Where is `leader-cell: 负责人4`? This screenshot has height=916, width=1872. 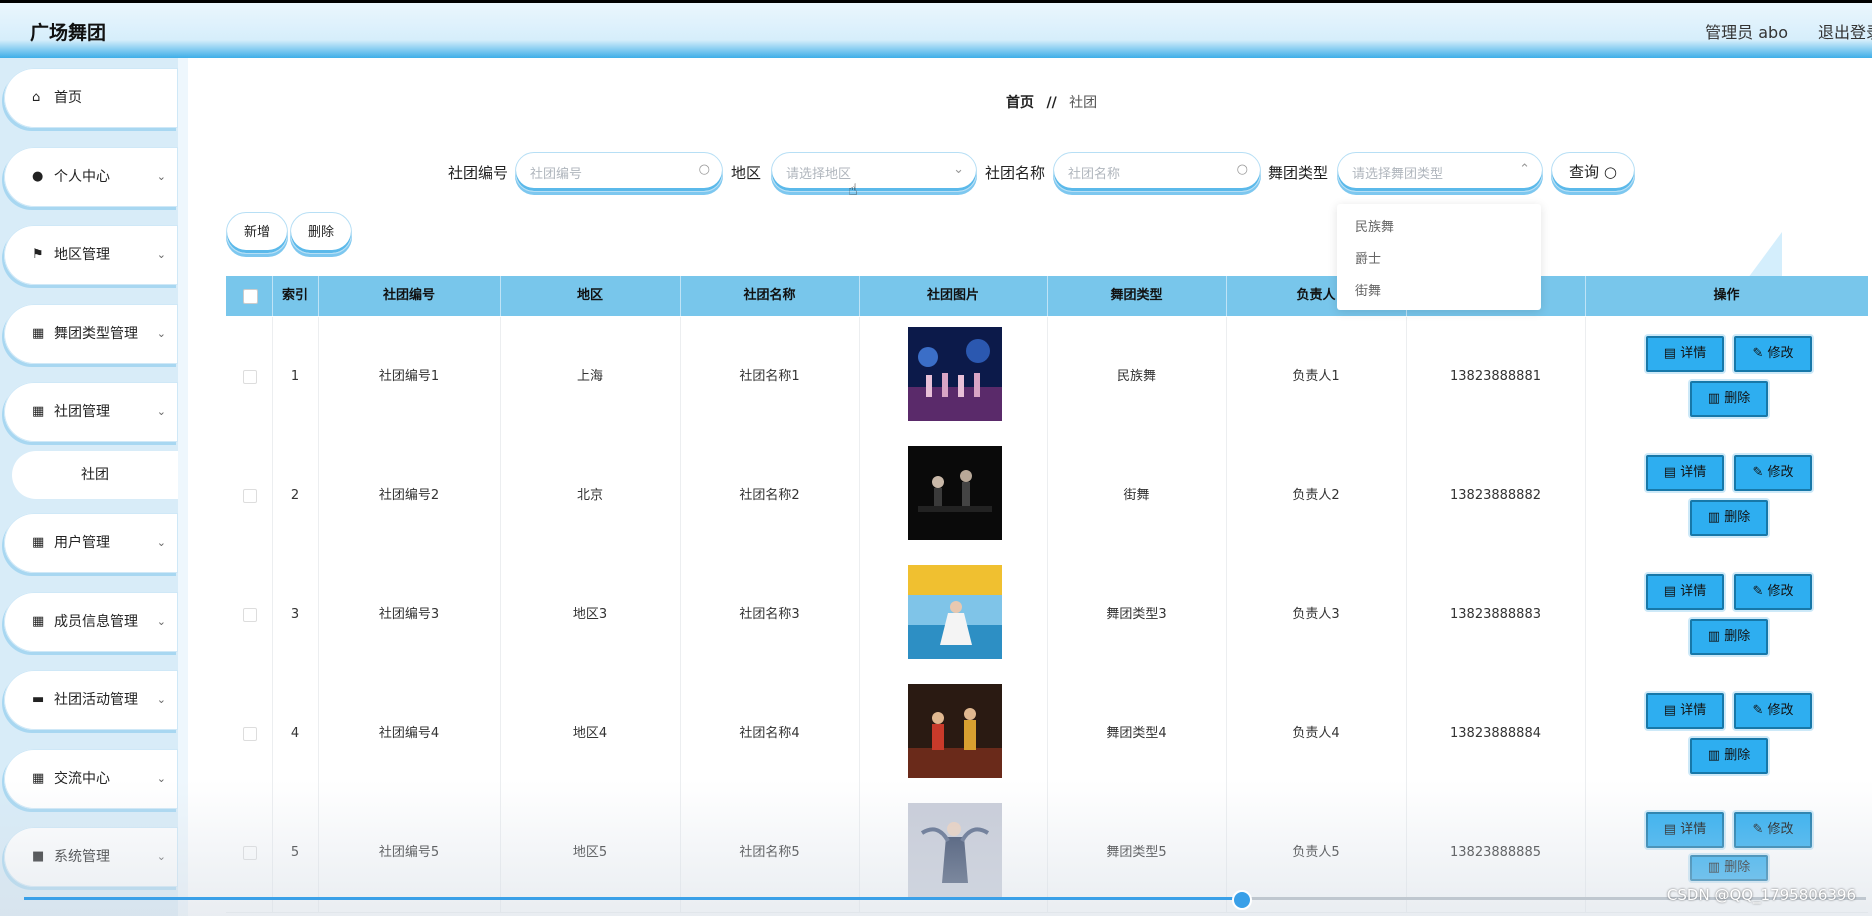
leader-cell: 负责人4 is located at coordinates (1316, 733).